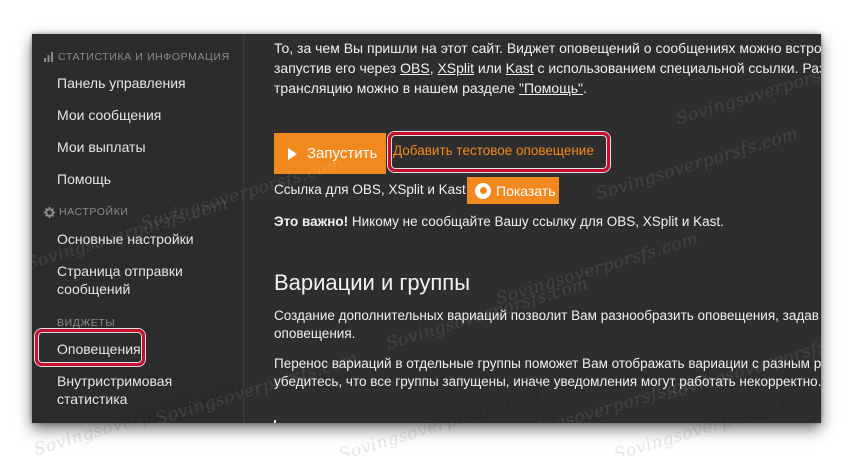 The height and width of the screenshot is (456, 853). Describe the element at coordinates (342, 153) in the screenshot. I see `launch-button-label: Запустить` at that location.